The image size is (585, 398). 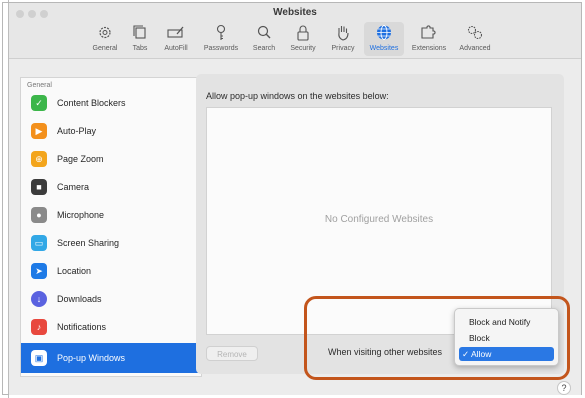 I want to click on tab-label: Websites, so click(x=384, y=48).